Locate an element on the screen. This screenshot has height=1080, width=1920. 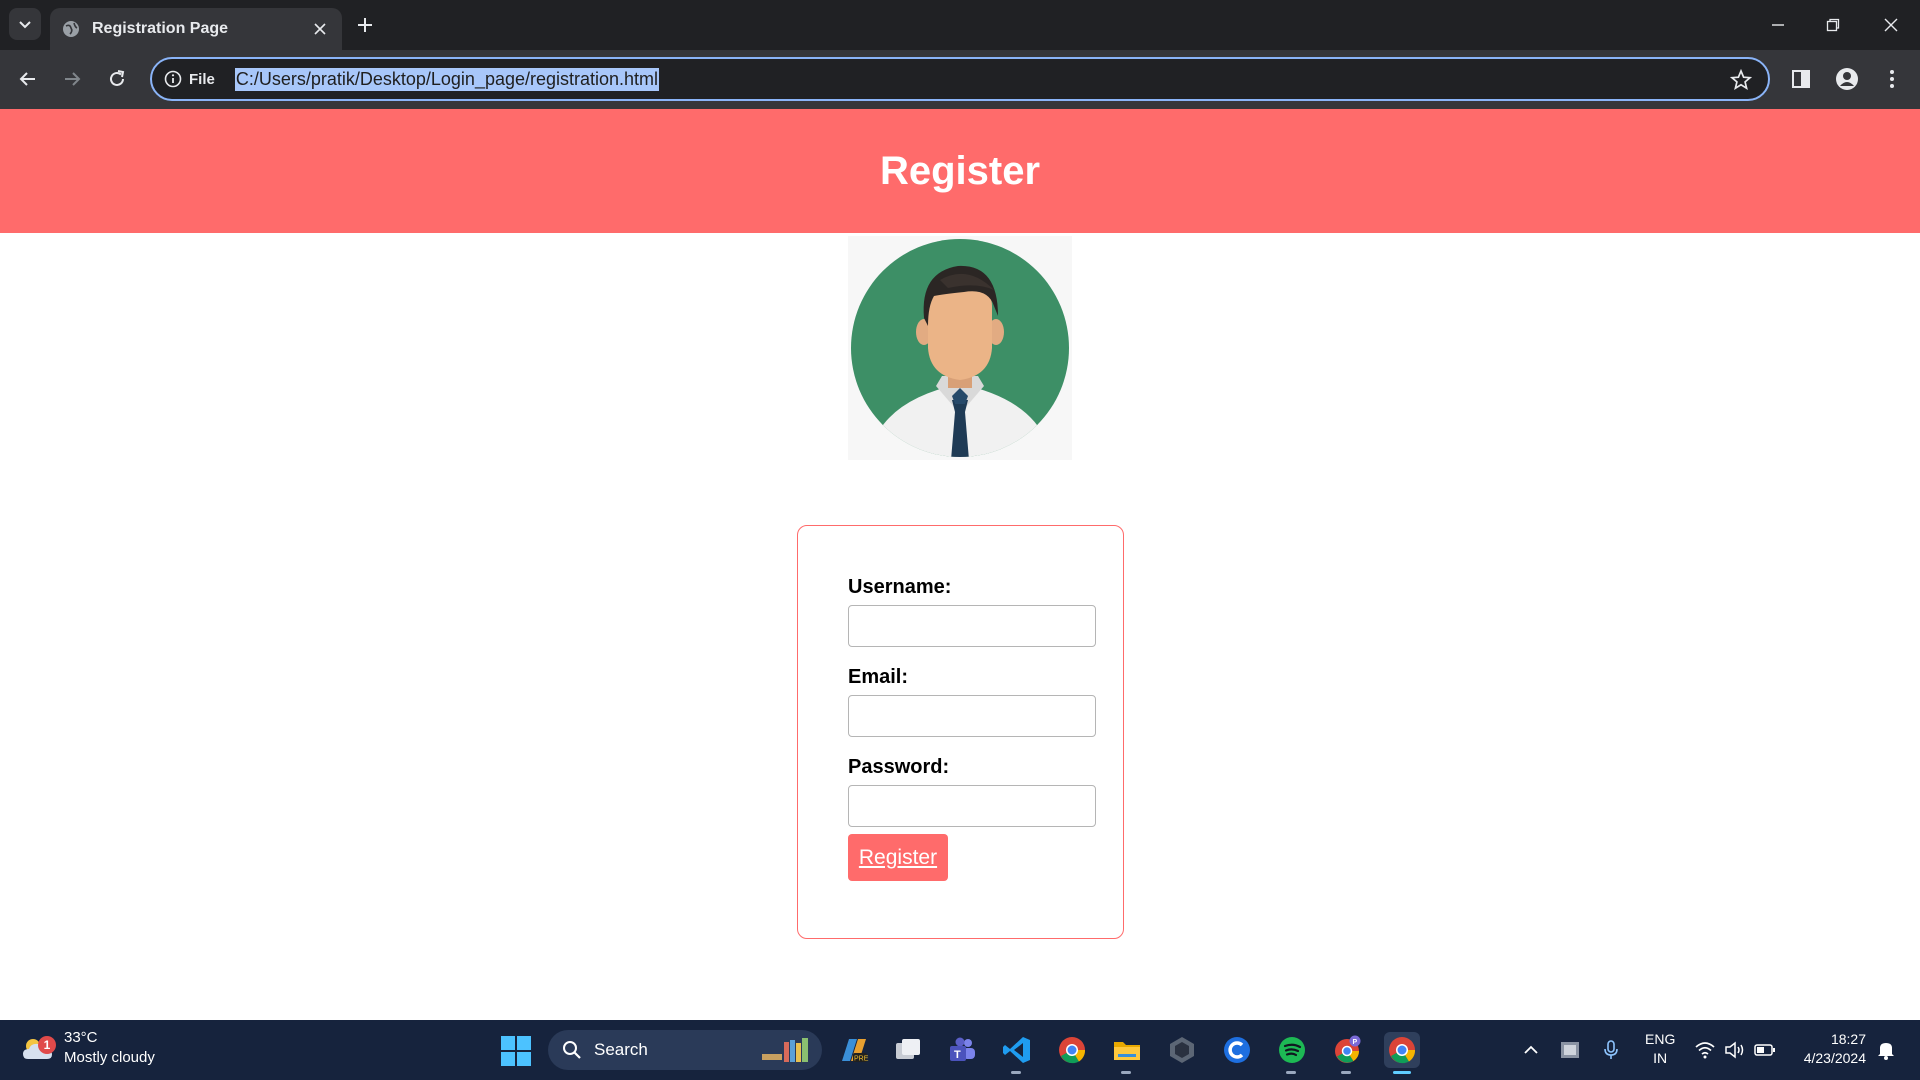
page-header: Register is located at coordinates (960, 171).